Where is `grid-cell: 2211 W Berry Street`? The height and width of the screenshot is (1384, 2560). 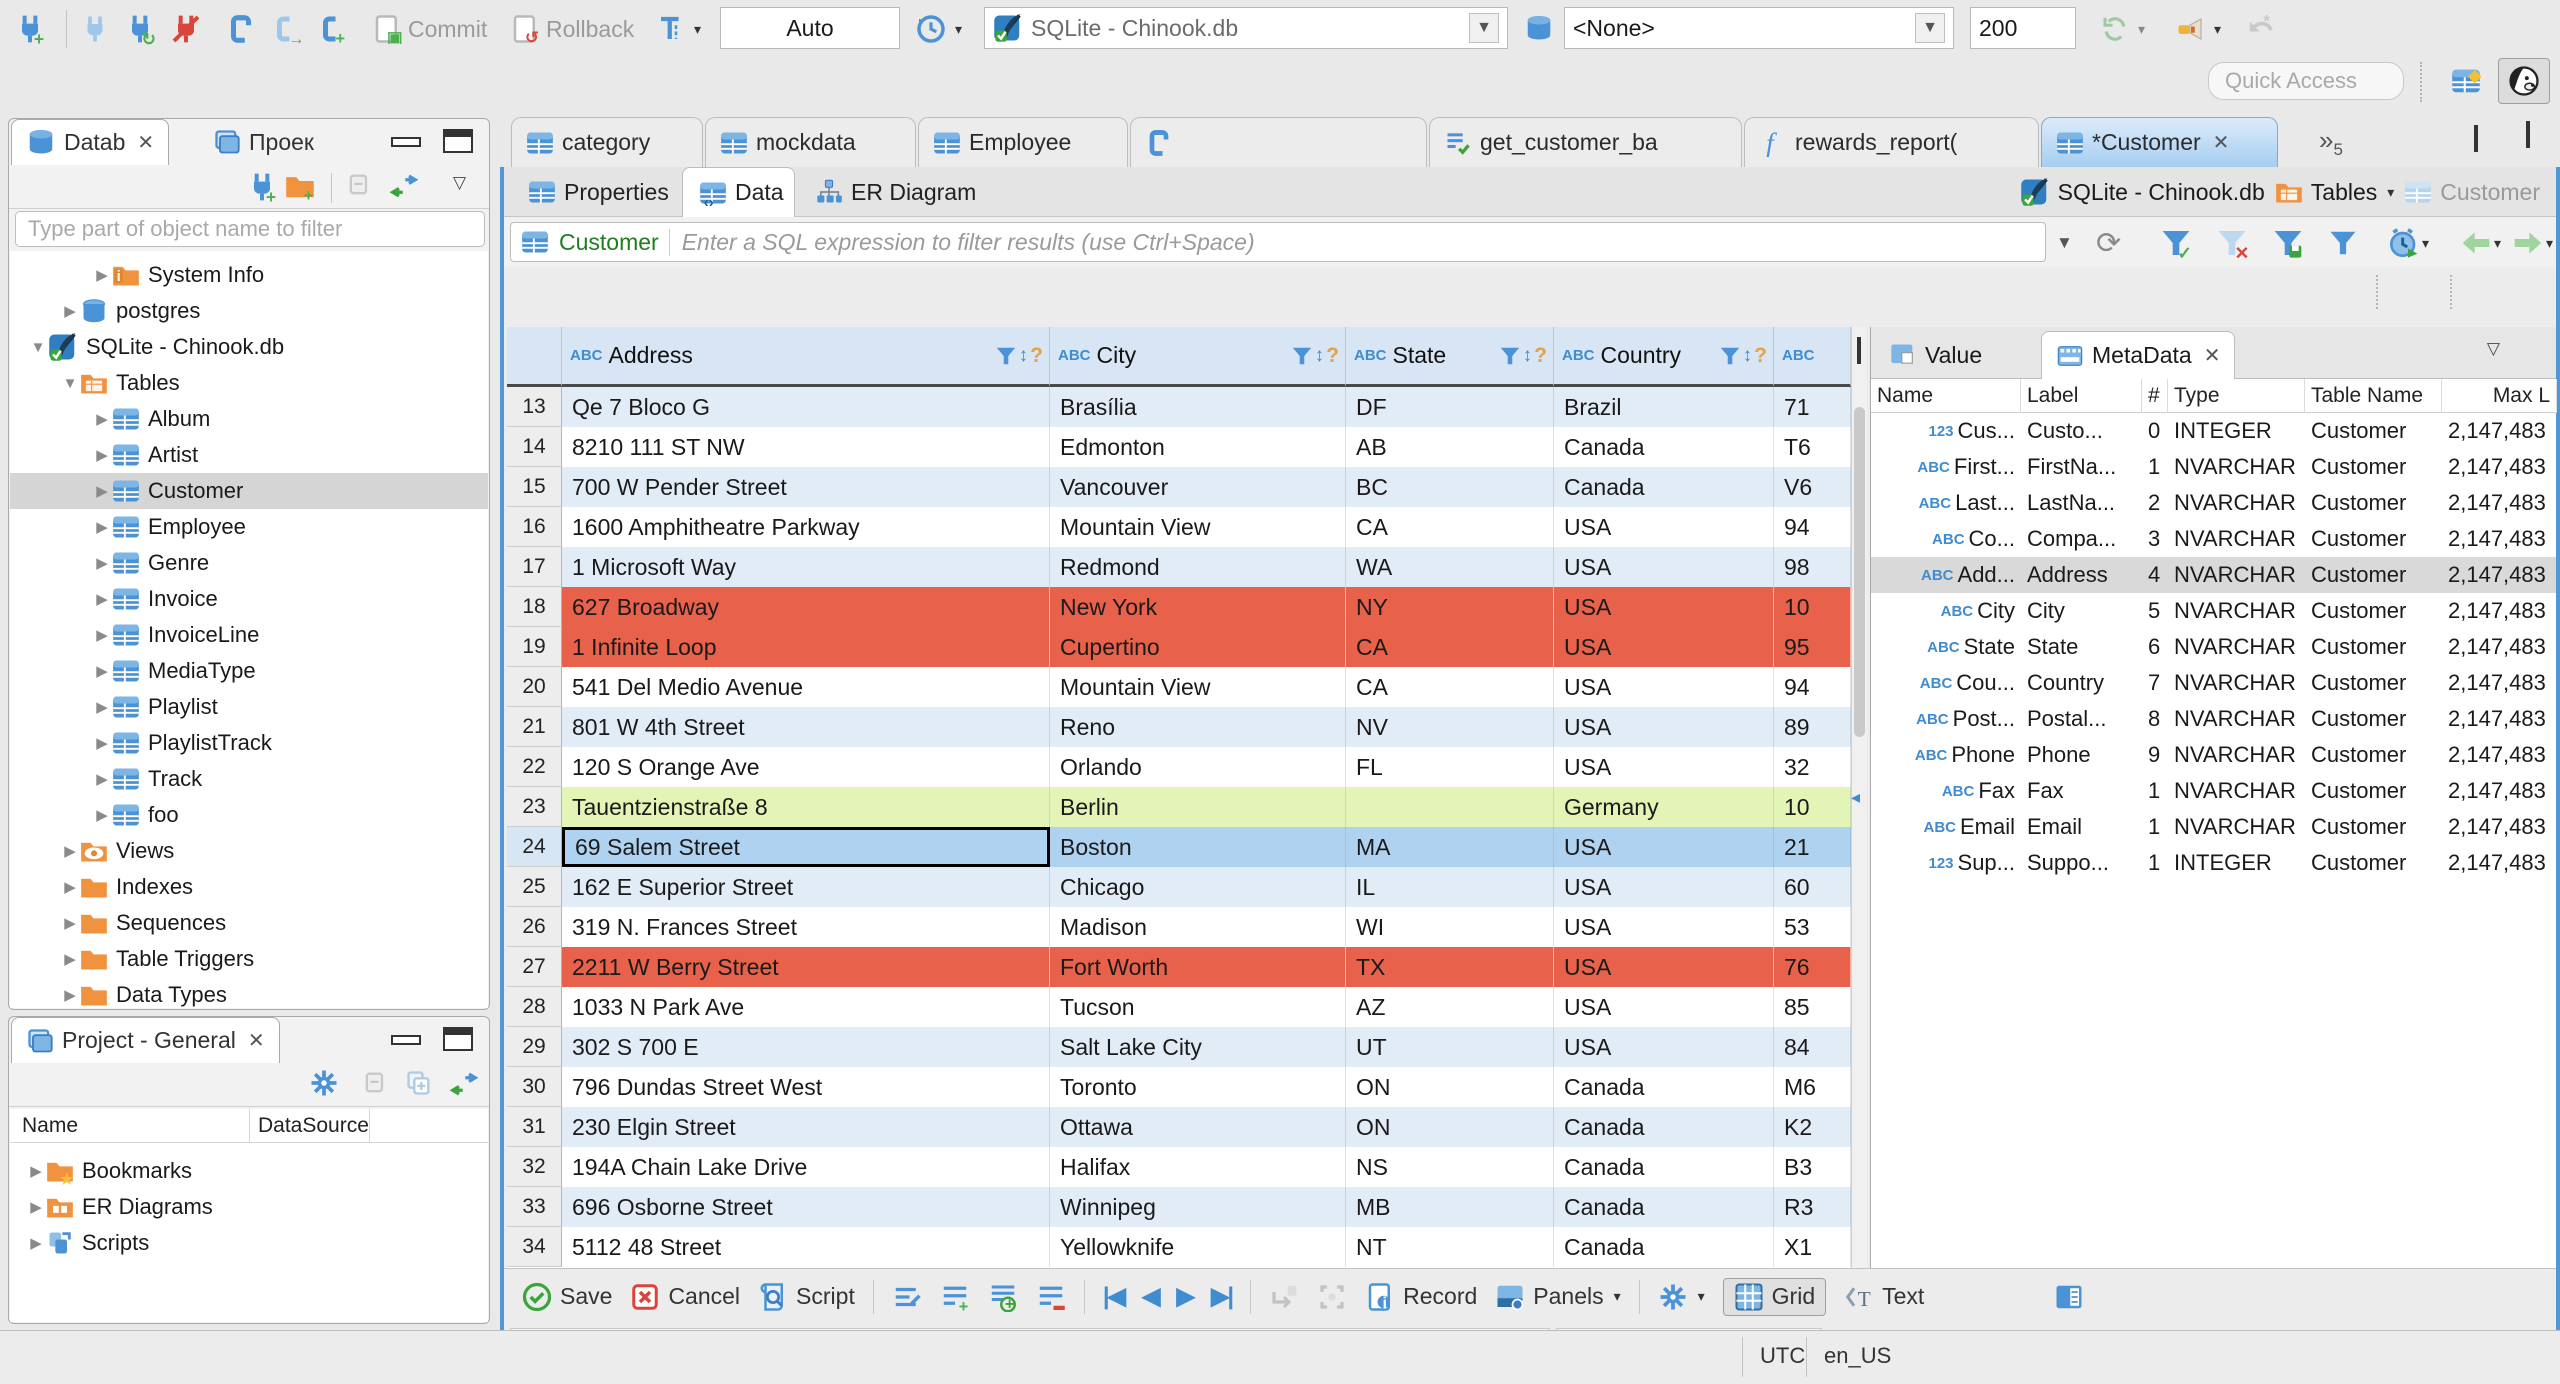 grid-cell: 2211 W Berry Street is located at coordinates (806, 967).